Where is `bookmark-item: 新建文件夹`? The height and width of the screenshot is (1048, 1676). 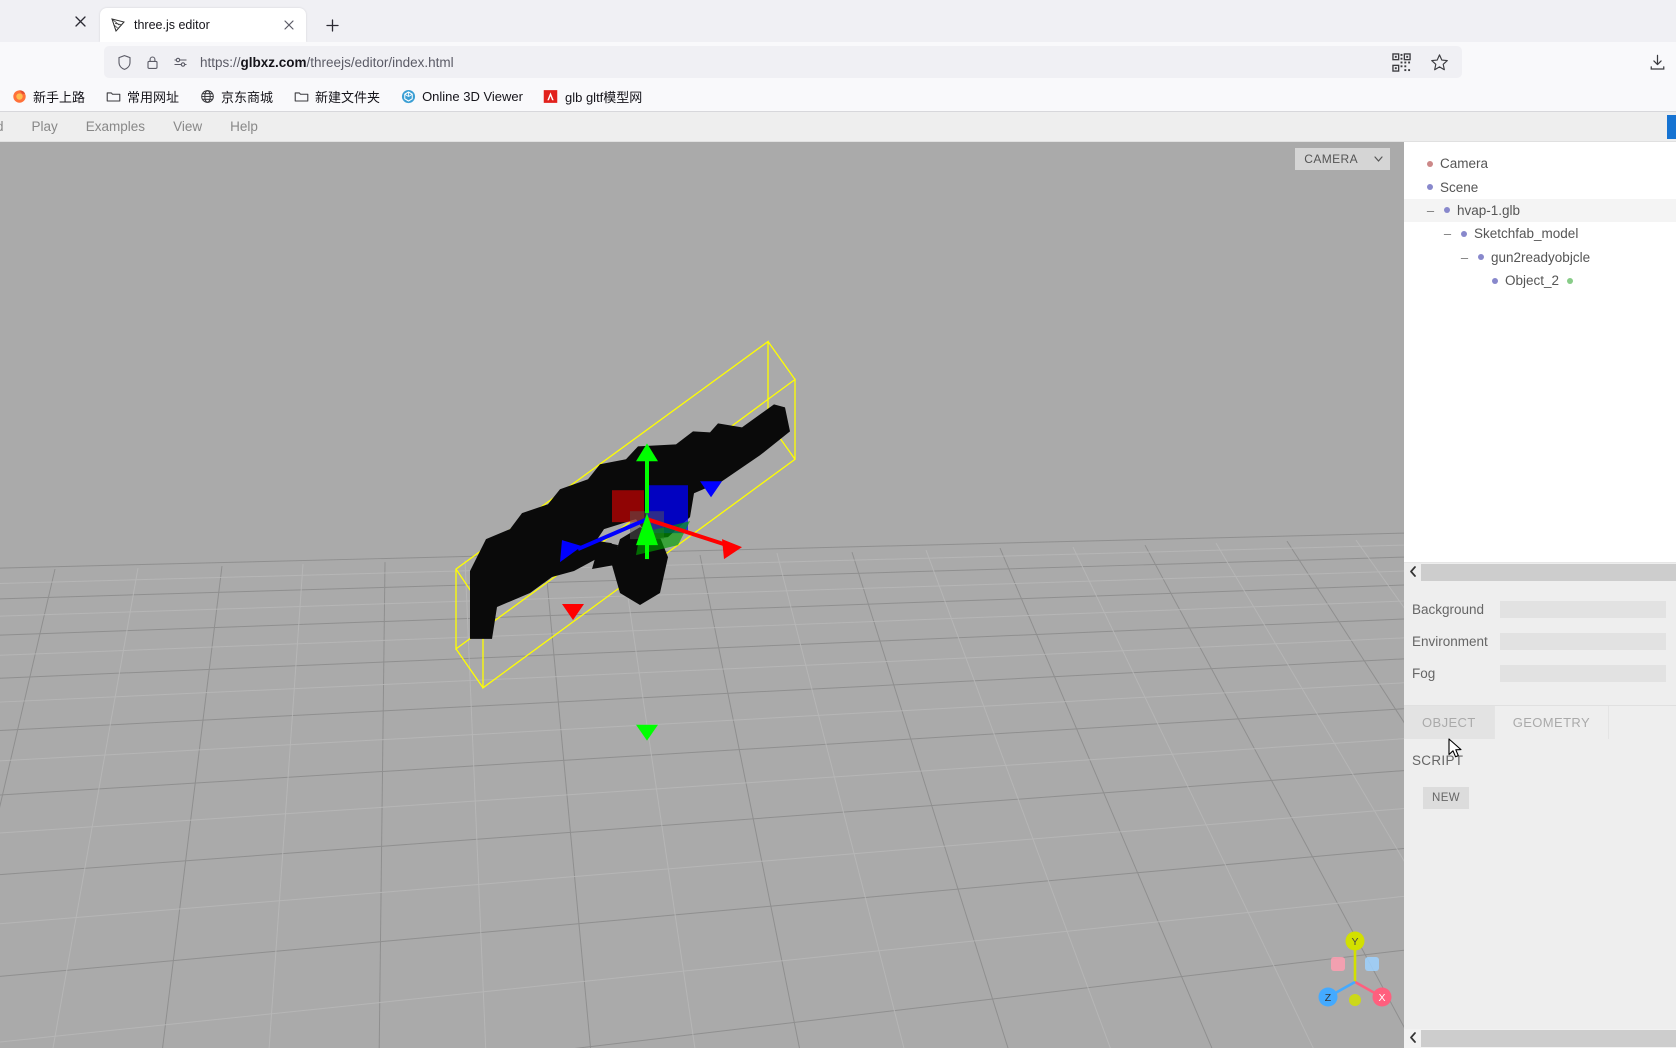
bookmark-item: 新建文件夹 is located at coordinates (336, 96).